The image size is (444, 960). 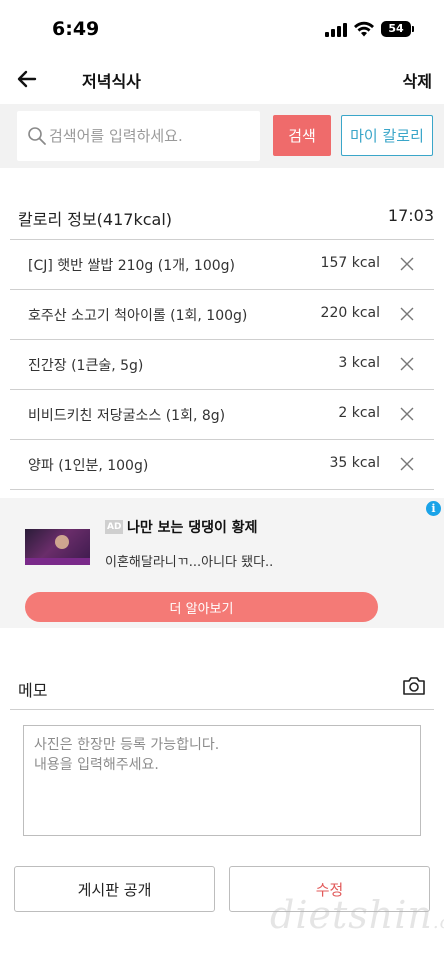 I want to click on food-kcal: 35 kcal, so click(x=354, y=463).